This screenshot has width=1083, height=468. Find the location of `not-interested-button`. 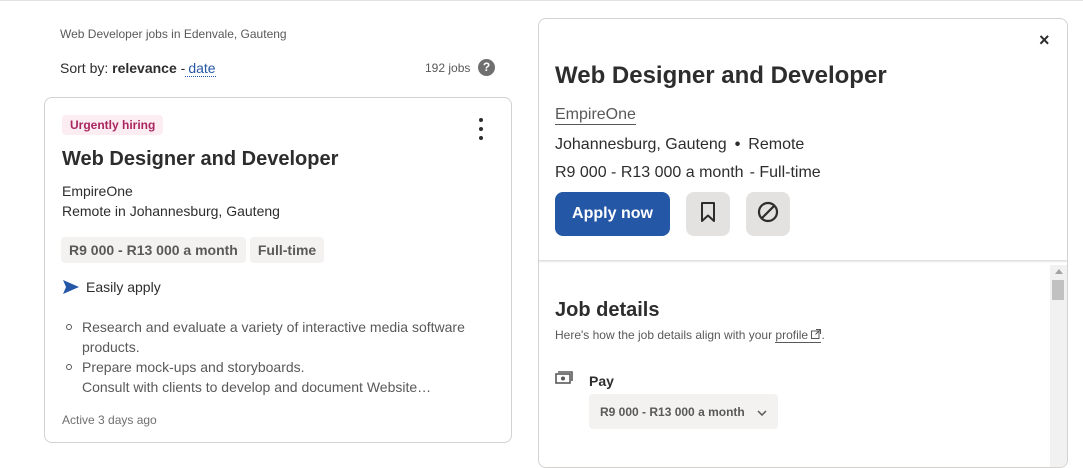

not-interested-button is located at coordinates (768, 214).